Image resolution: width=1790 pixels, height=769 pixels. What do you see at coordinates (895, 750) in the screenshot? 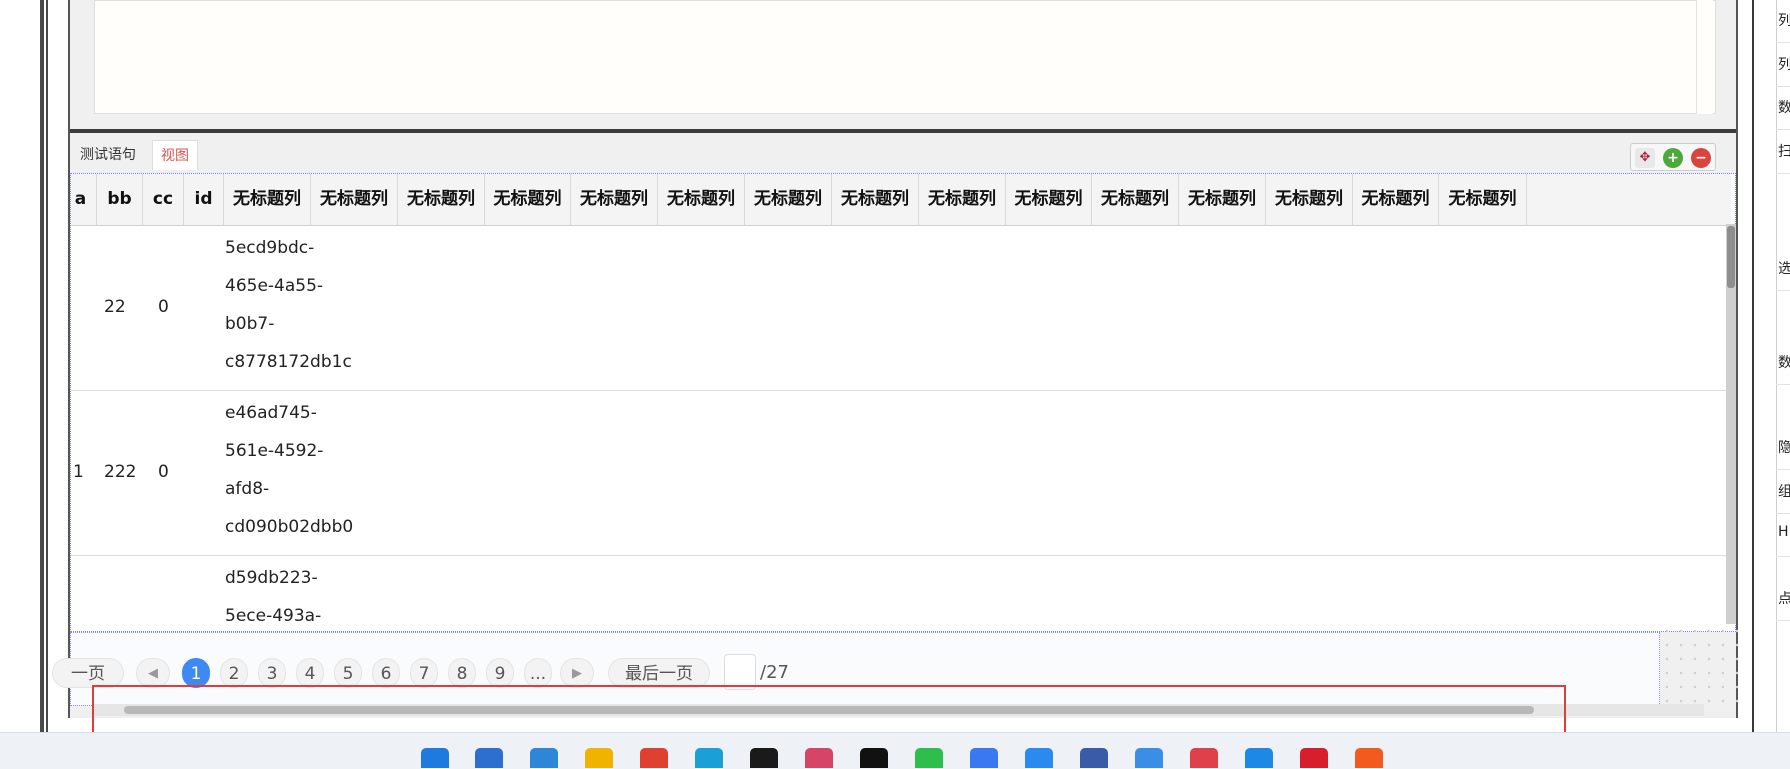
I see `taskbar` at bounding box center [895, 750].